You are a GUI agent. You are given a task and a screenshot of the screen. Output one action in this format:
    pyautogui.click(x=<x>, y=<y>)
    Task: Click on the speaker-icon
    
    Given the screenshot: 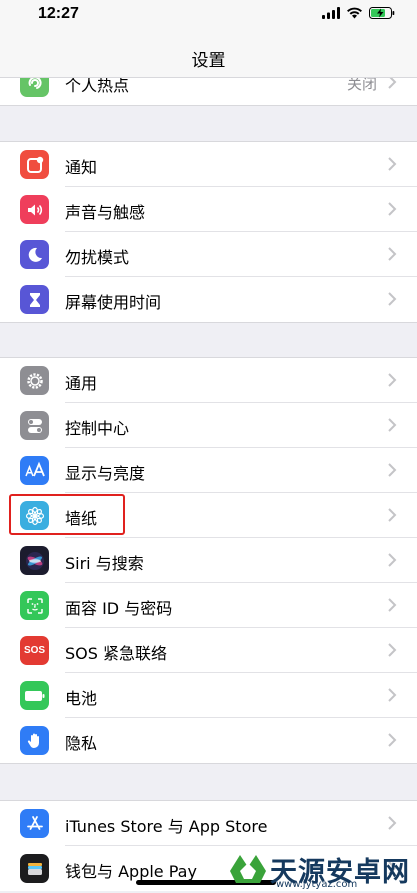 What is the action you would take?
    pyautogui.click(x=34, y=209)
    